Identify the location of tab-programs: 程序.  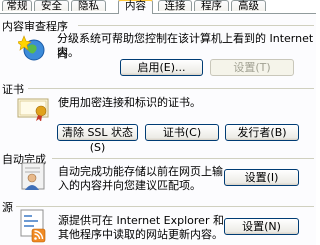
(211, 6).